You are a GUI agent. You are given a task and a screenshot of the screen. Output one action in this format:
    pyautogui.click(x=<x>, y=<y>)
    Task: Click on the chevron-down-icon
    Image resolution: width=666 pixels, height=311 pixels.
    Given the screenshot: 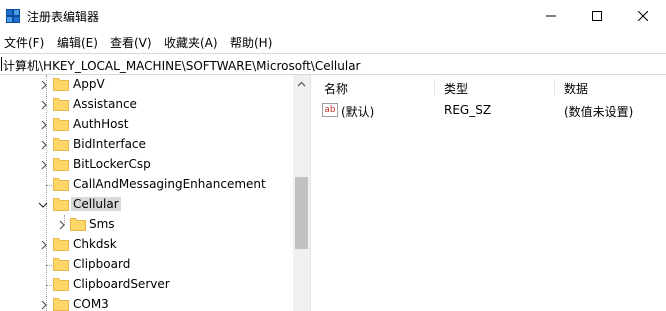 What is the action you would take?
    pyautogui.click(x=43, y=205)
    